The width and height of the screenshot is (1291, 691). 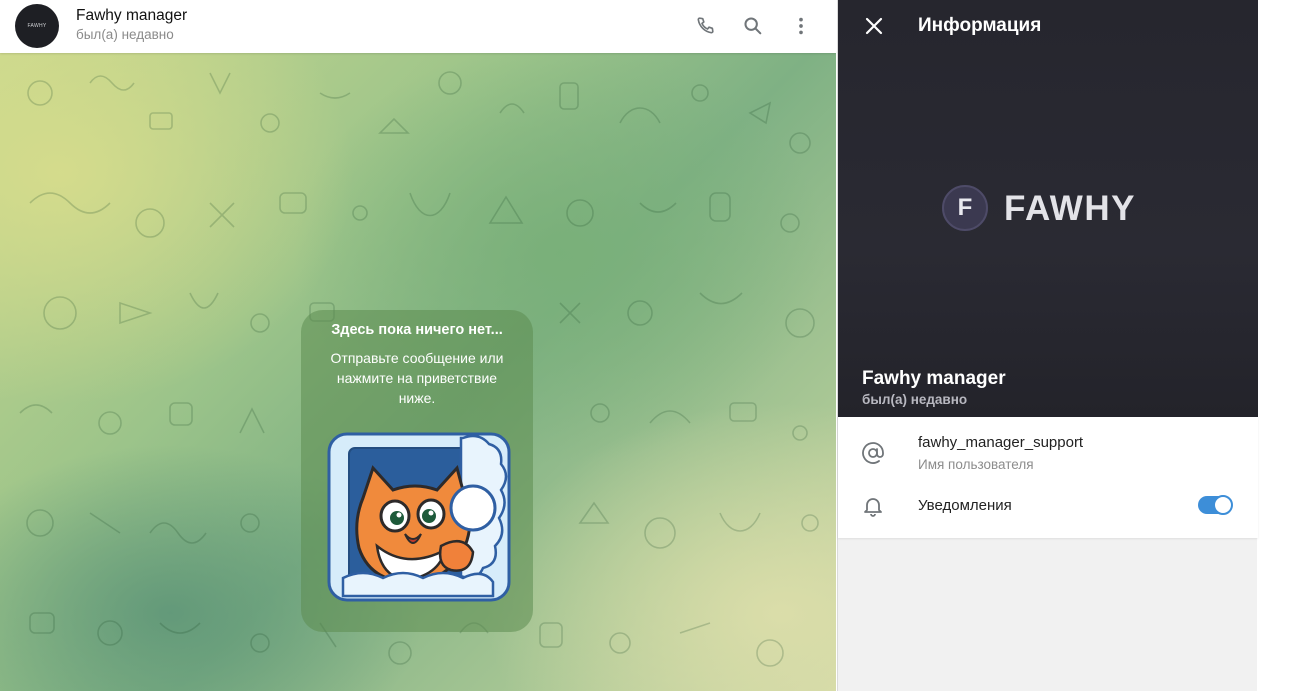 I want to click on brand-logo-text: FAWHY, so click(x=1070, y=208).